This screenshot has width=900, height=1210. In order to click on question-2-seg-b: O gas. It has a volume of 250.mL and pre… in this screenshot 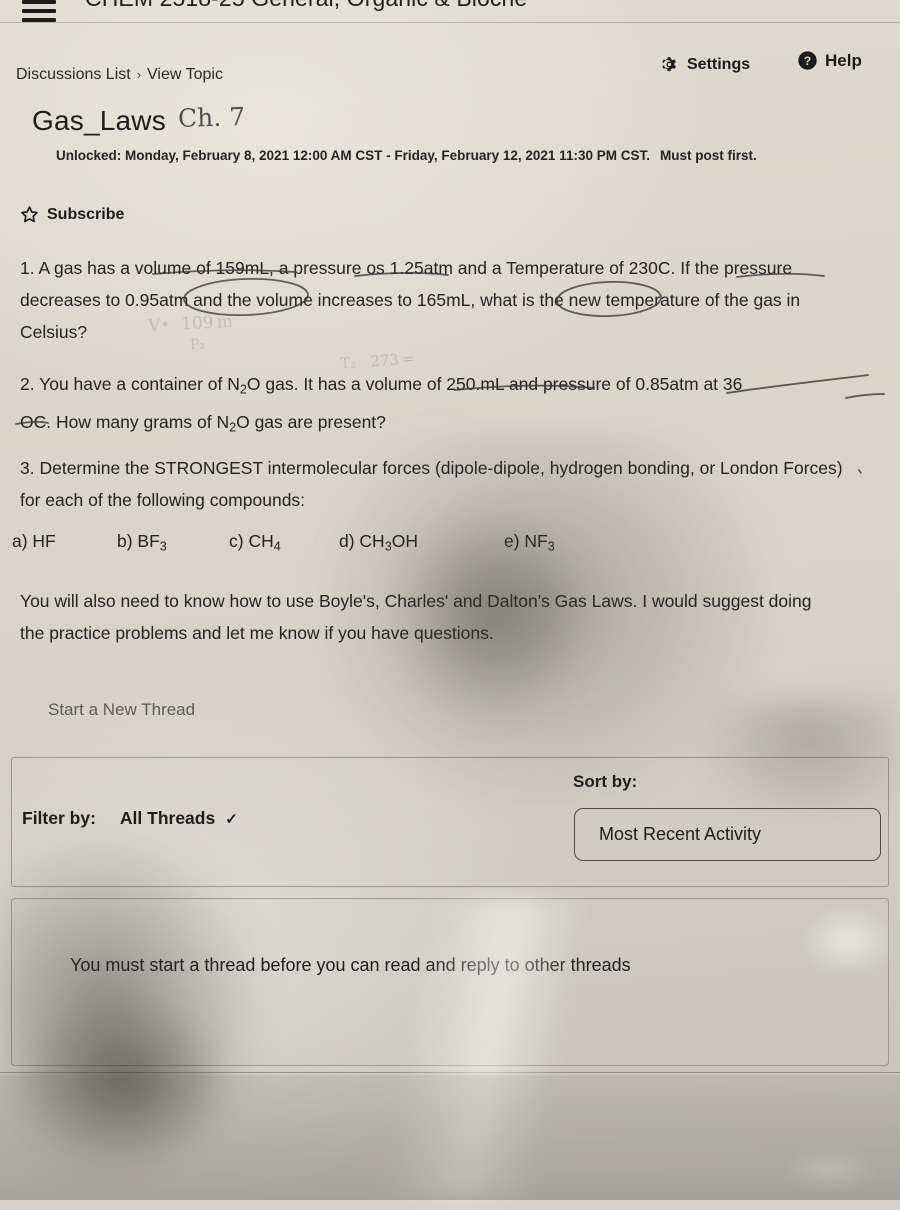, I will do `click(494, 384)`.